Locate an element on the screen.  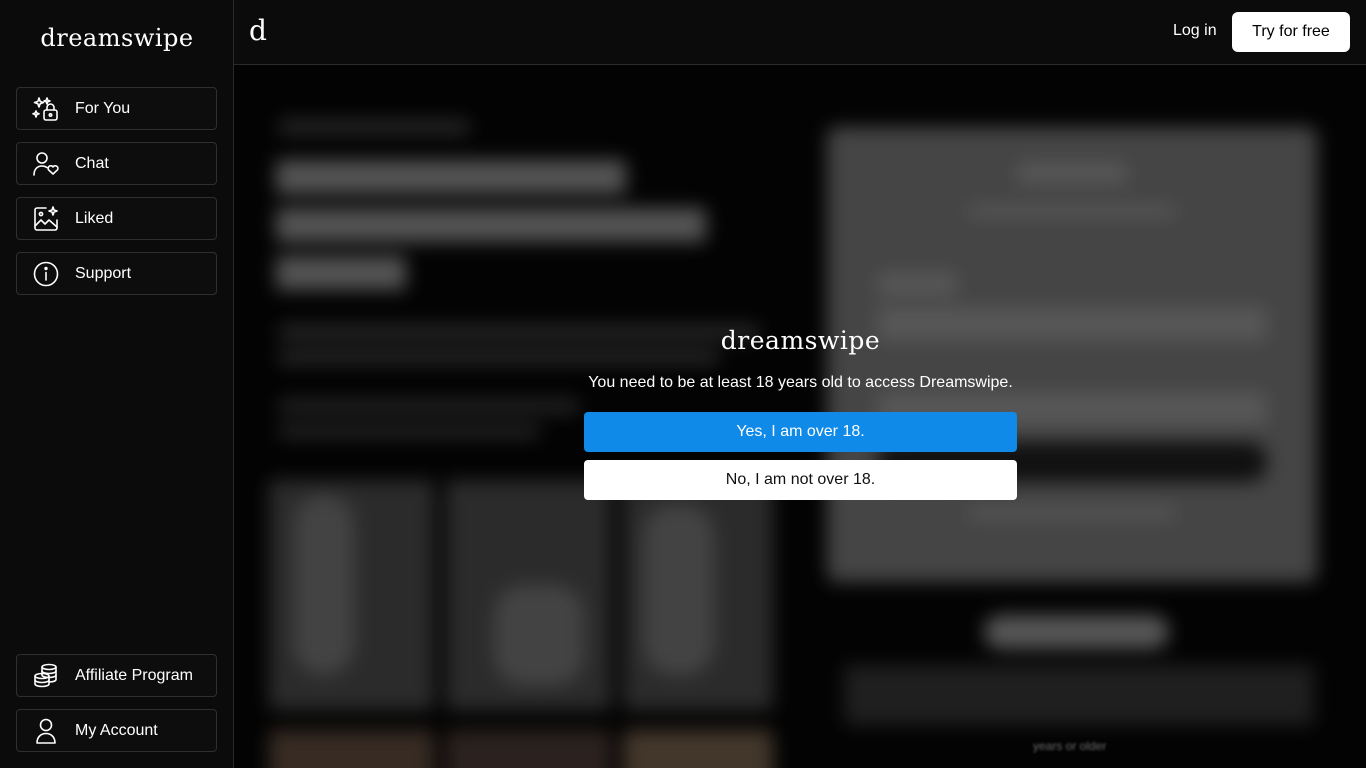
sidebar-item-label: Support is located at coordinates (103, 273).